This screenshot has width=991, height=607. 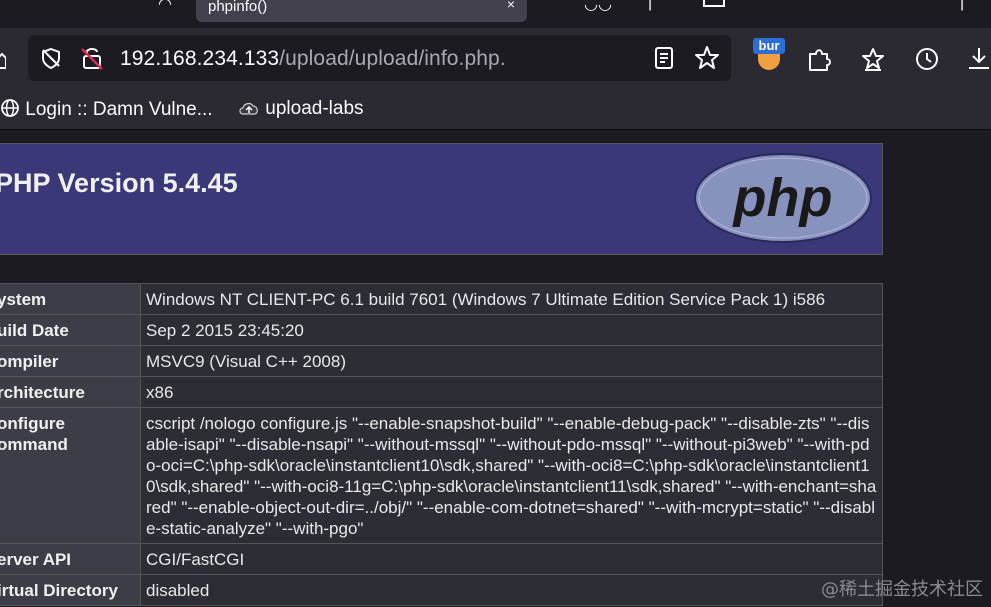 What do you see at coordinates (361, 11) in the screenshot?
I see `tab-phpinfo: phpinfo() ×` at bounding box center [361, 11].